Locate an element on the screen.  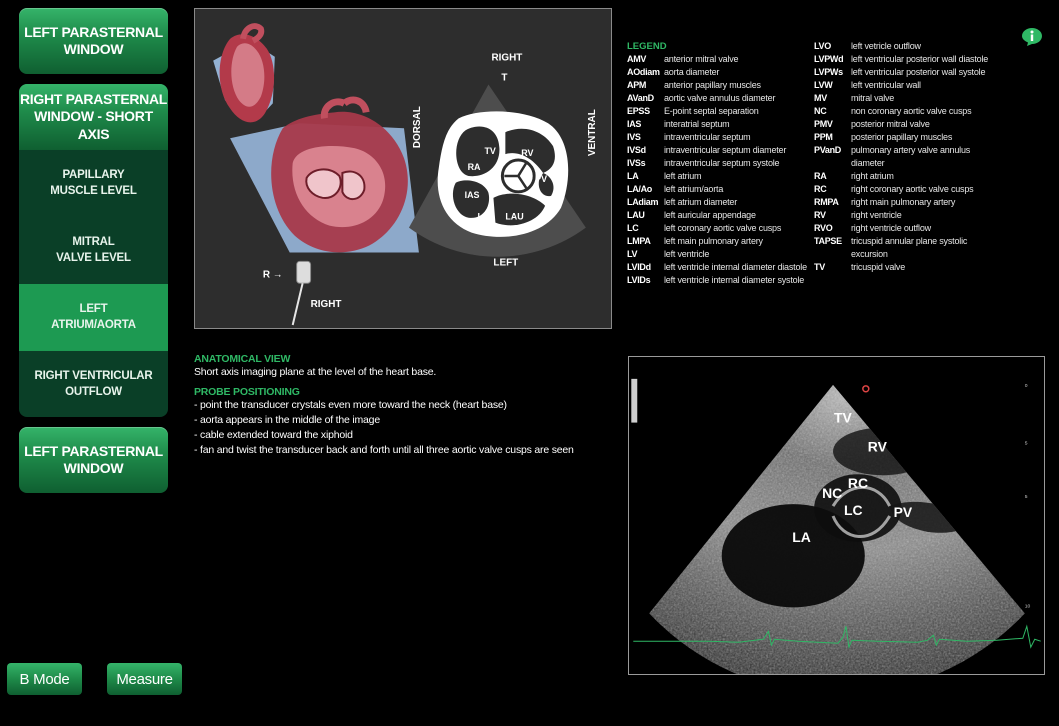
legend-abbreviation: IVSd is located at coordinates (636, 150).